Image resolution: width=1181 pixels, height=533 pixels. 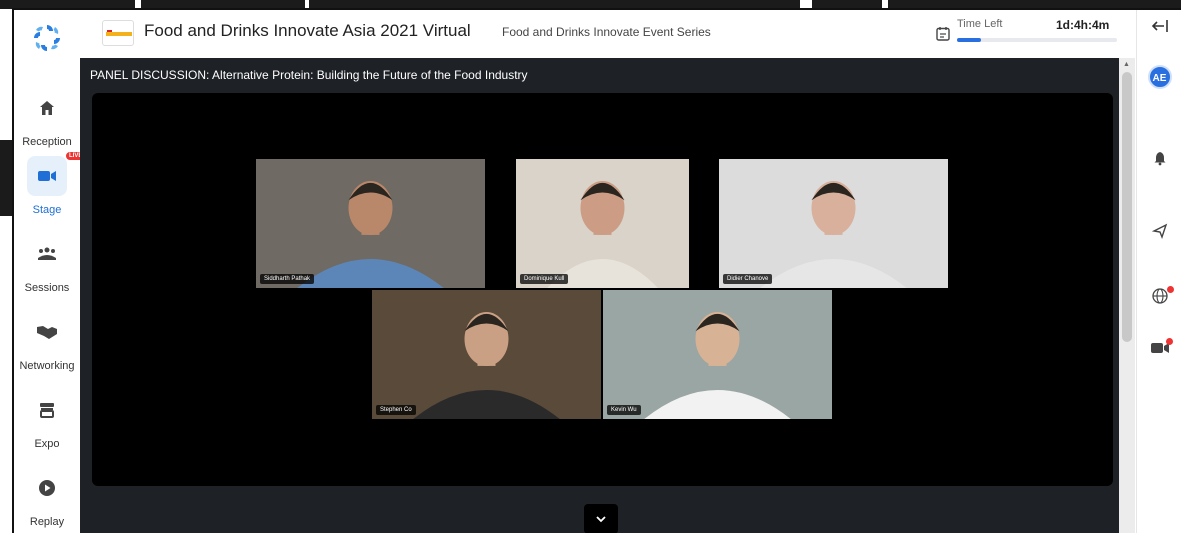 I want to click on chevron-down-icon, so click(x=601, y=519).